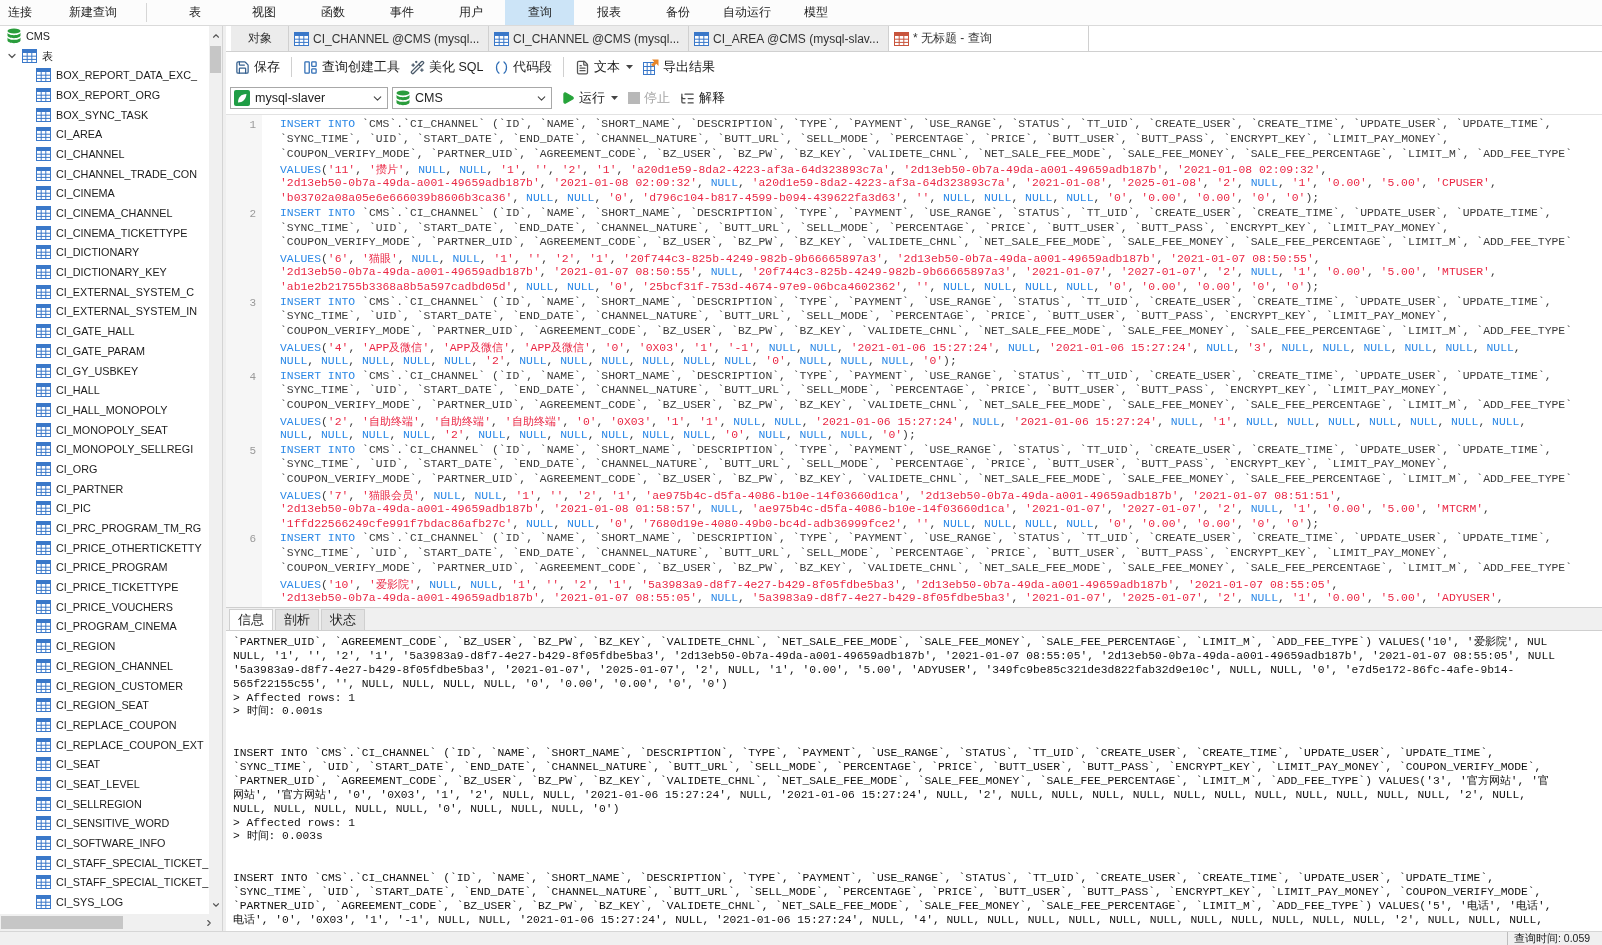 The image size is (1602, 945). I want to click on tab: 剖析, so click(297, 619).